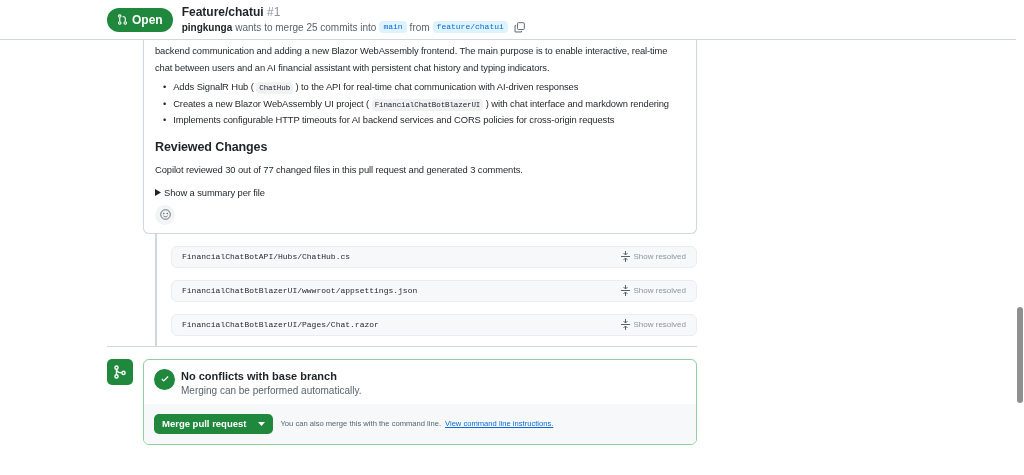  Describe the element at coordinates (207, 27) in the screenshot. I see `author-link: pingkunga` at that location.